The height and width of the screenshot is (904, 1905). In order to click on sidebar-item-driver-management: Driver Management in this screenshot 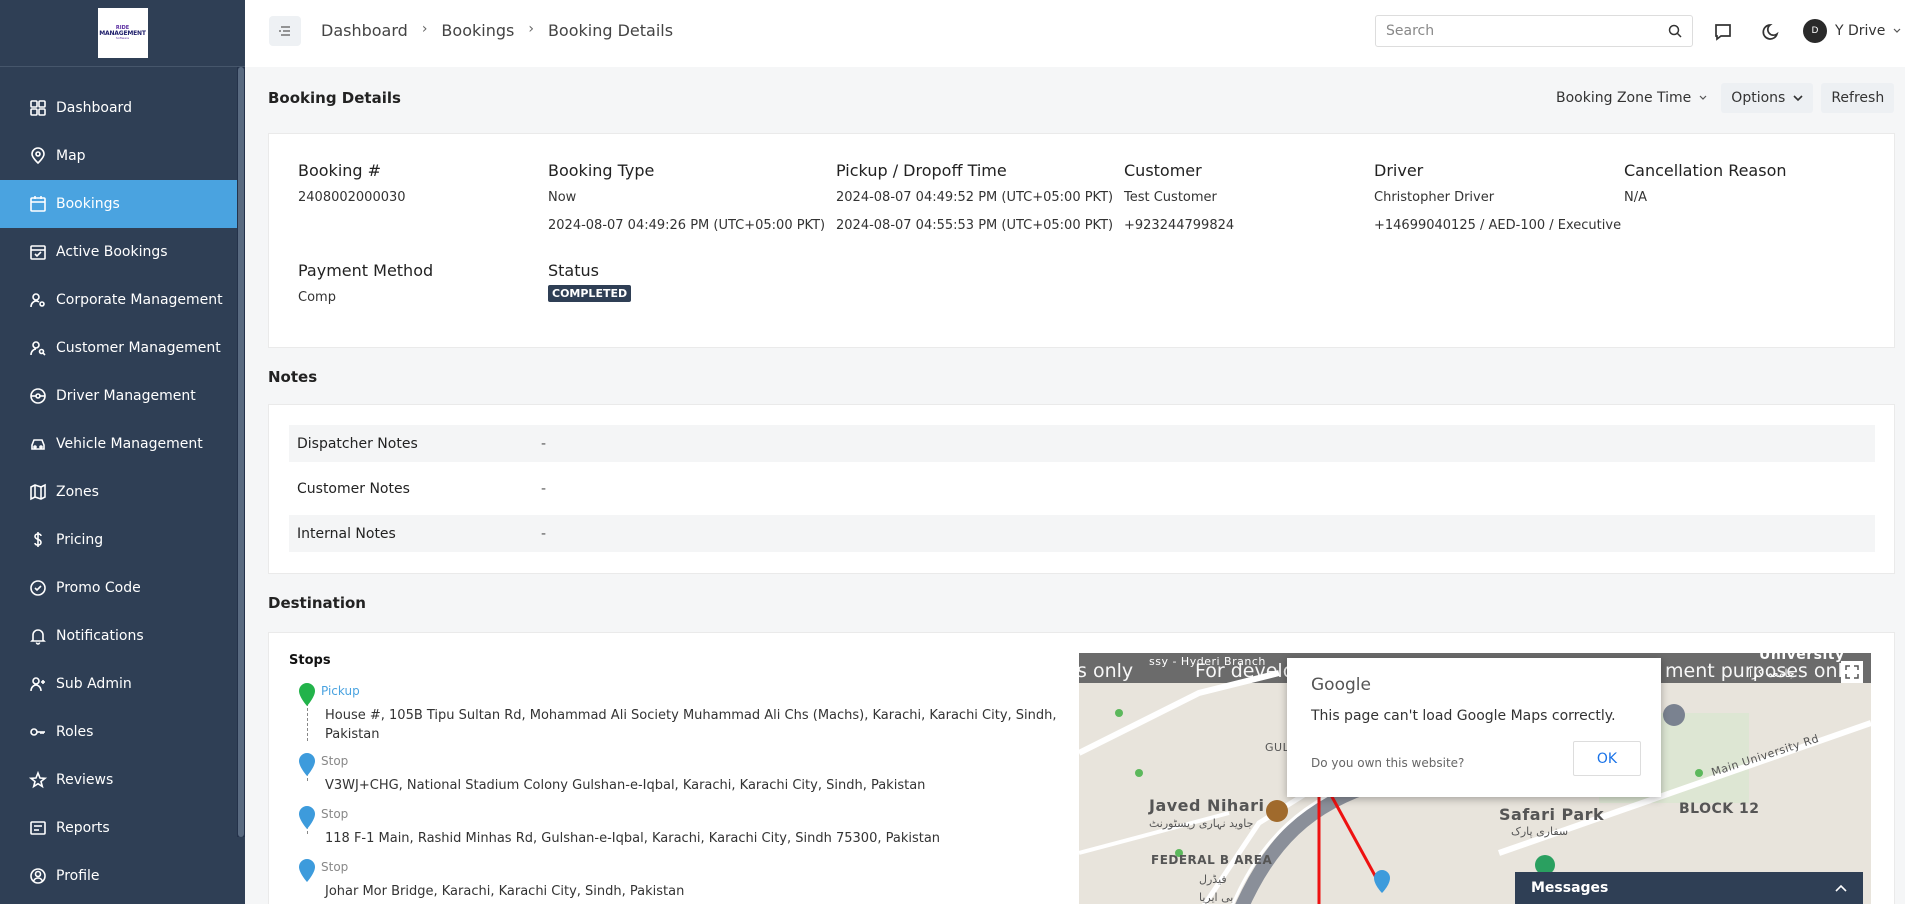, I will do `click(122, 396)`.